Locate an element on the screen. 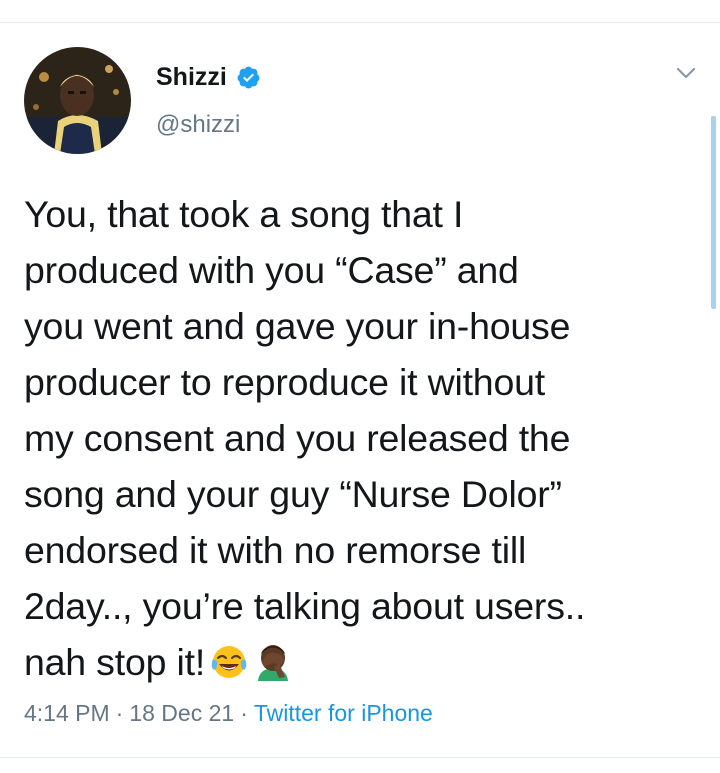  tweet-last-line: nah stop it! is located at coordinates (364, 662).